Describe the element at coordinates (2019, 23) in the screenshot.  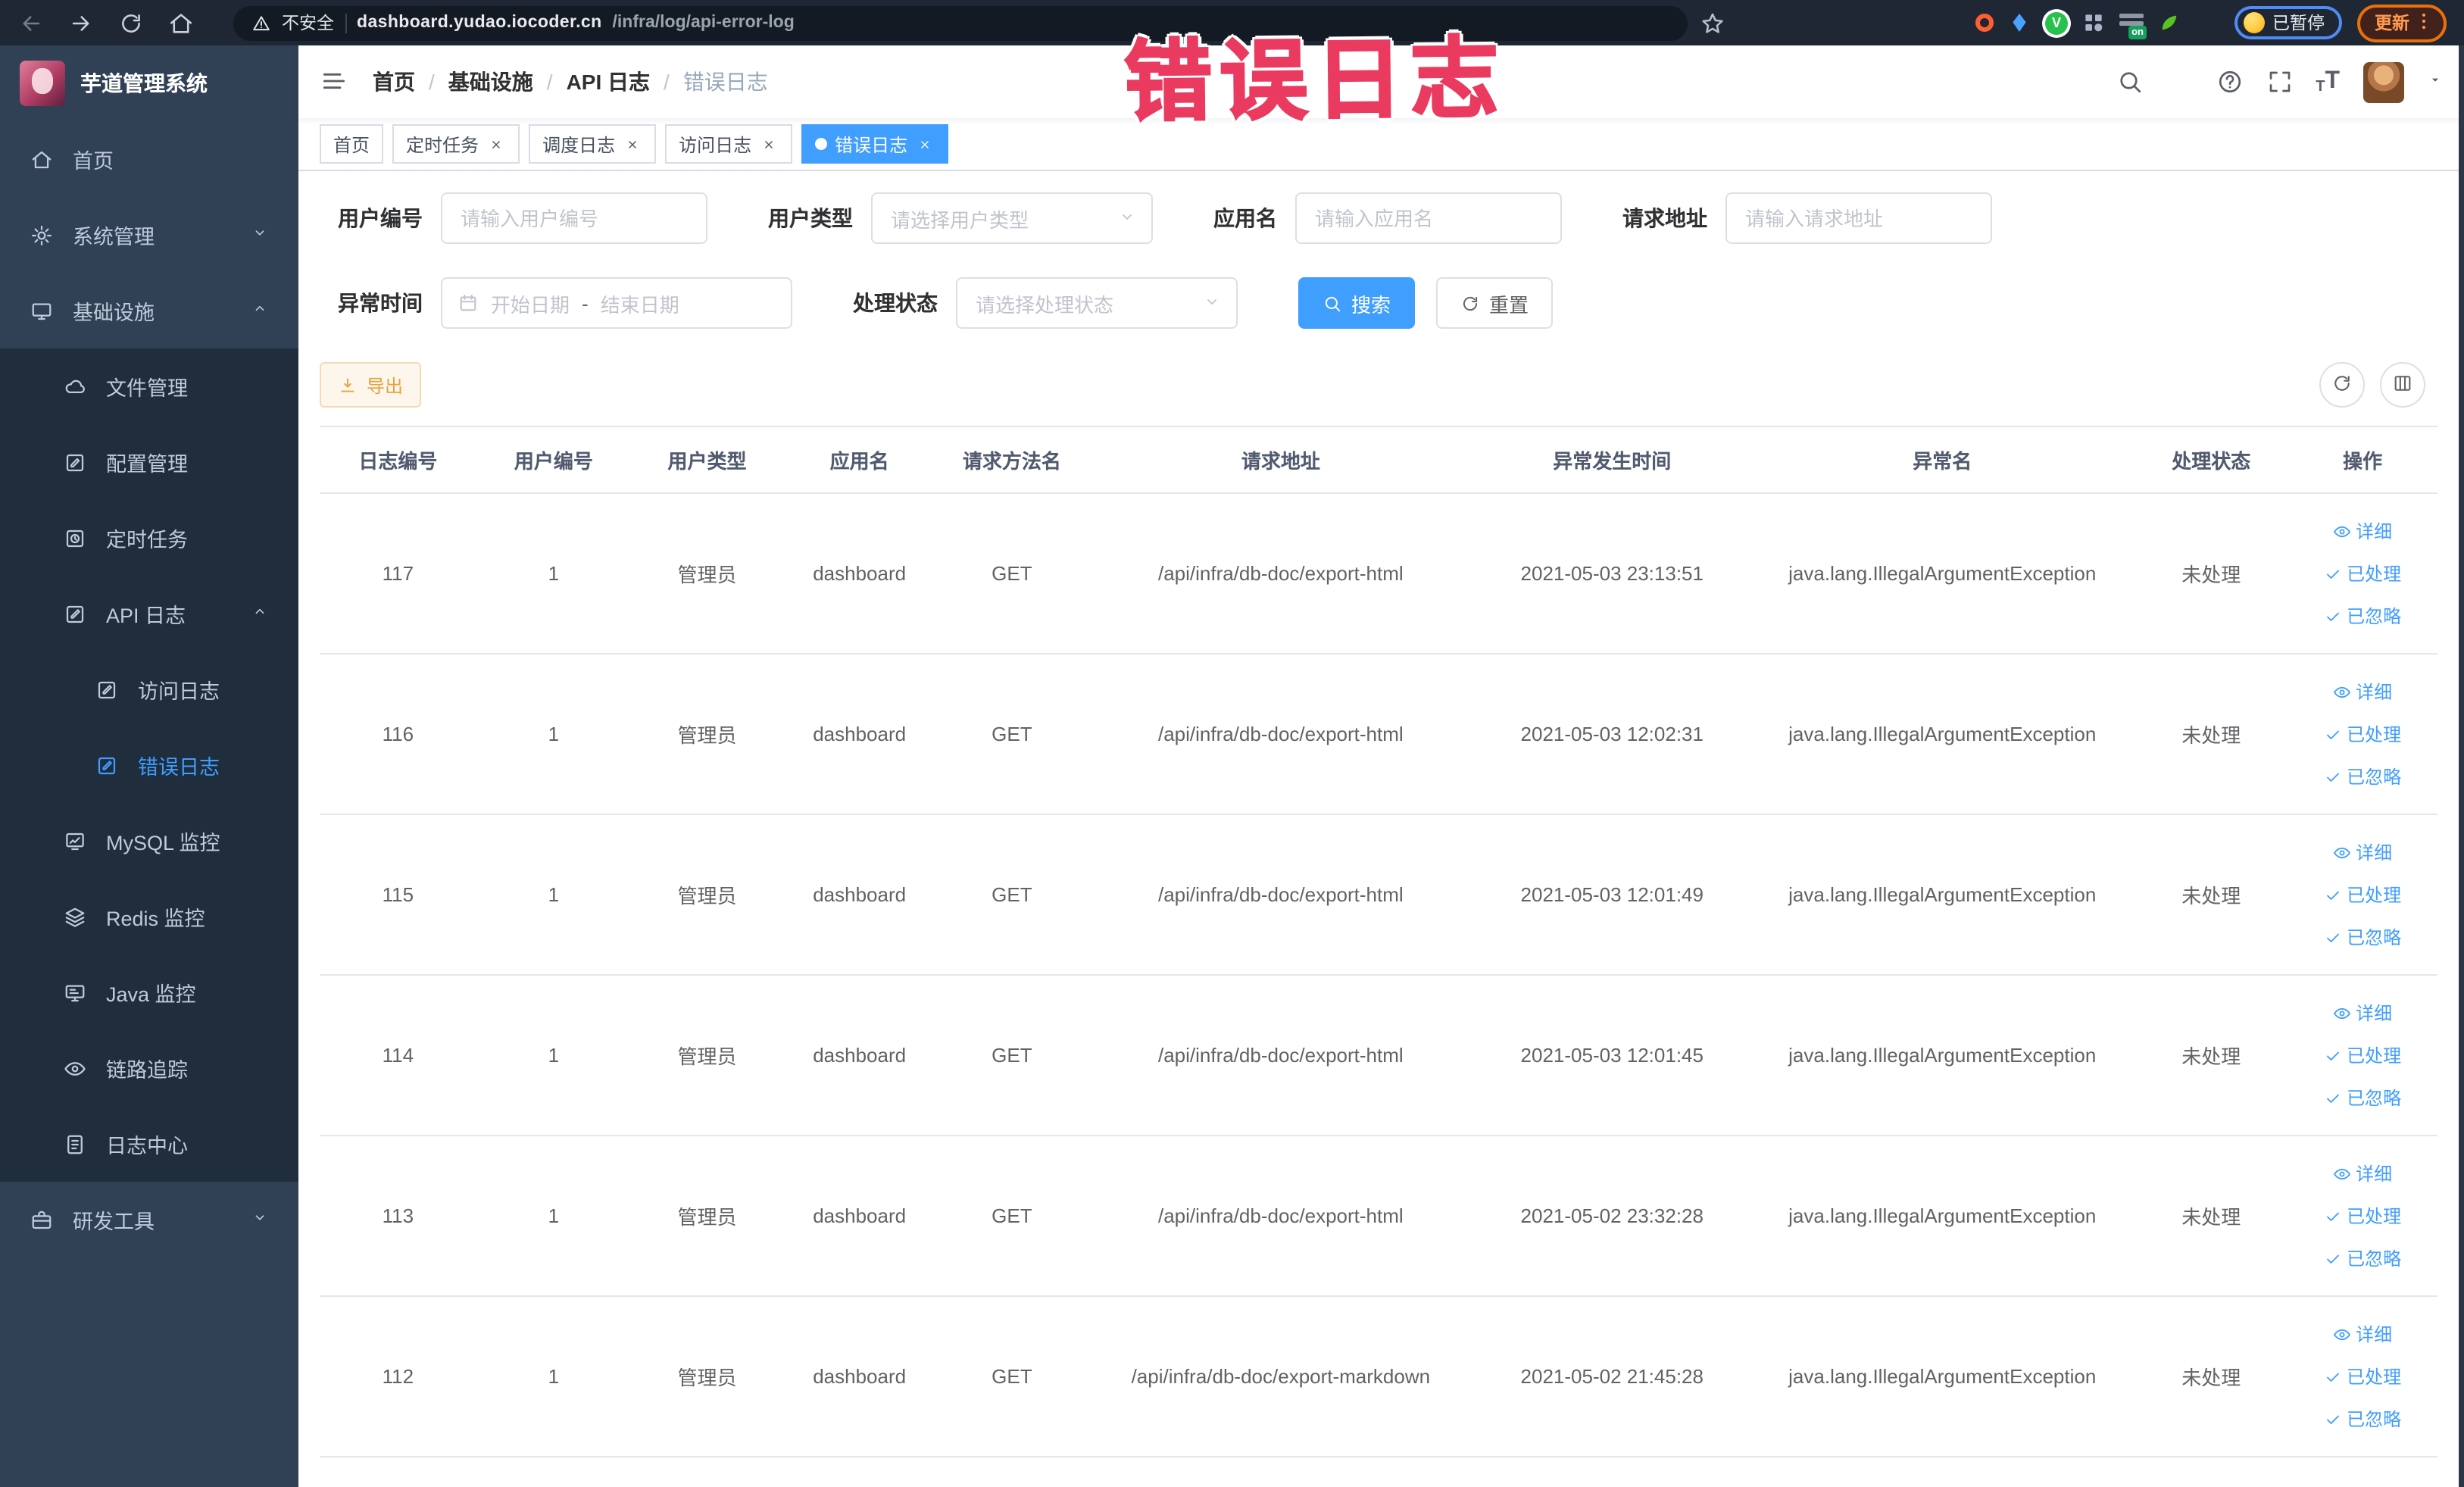
I see `extension-shield-icon` at that location.